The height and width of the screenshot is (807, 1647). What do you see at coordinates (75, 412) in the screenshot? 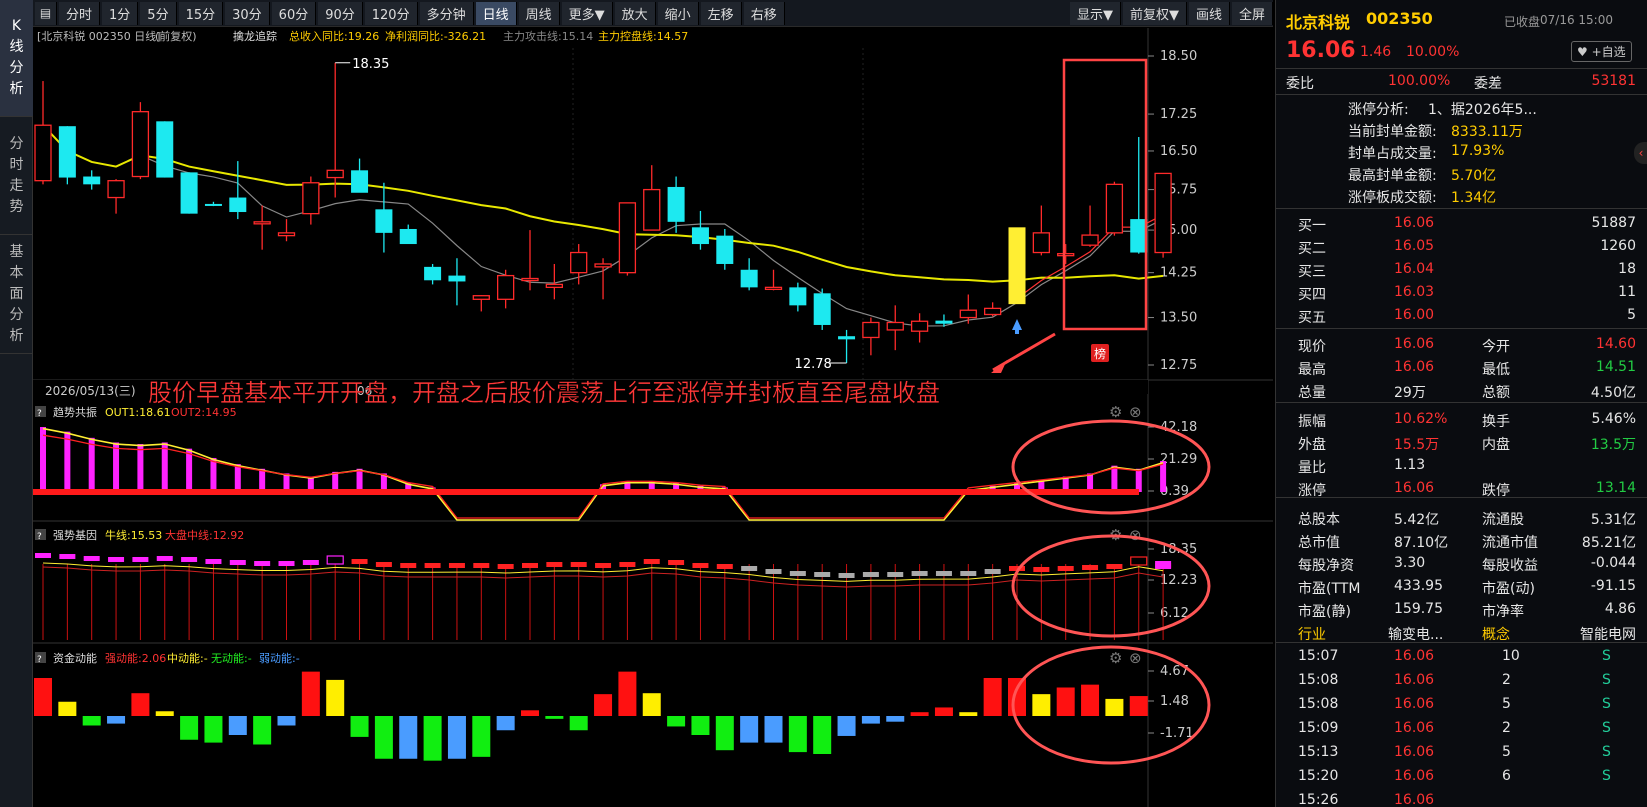
I see `panel-title: 趋势共振` at bounding box center [75, 412].